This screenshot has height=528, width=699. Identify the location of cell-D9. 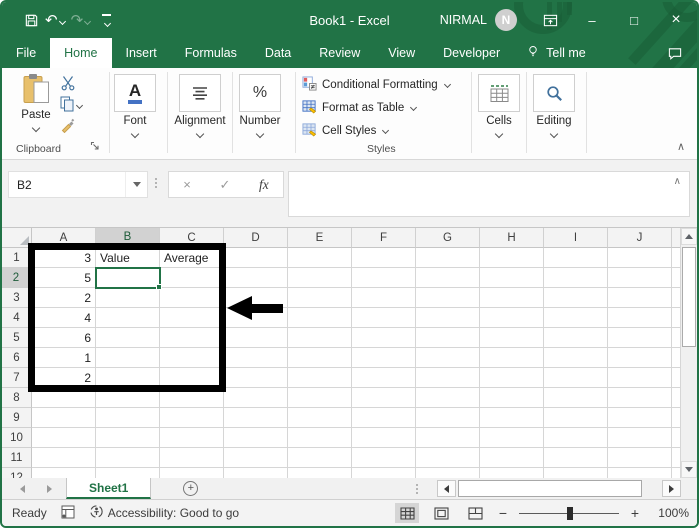
(256, 418).